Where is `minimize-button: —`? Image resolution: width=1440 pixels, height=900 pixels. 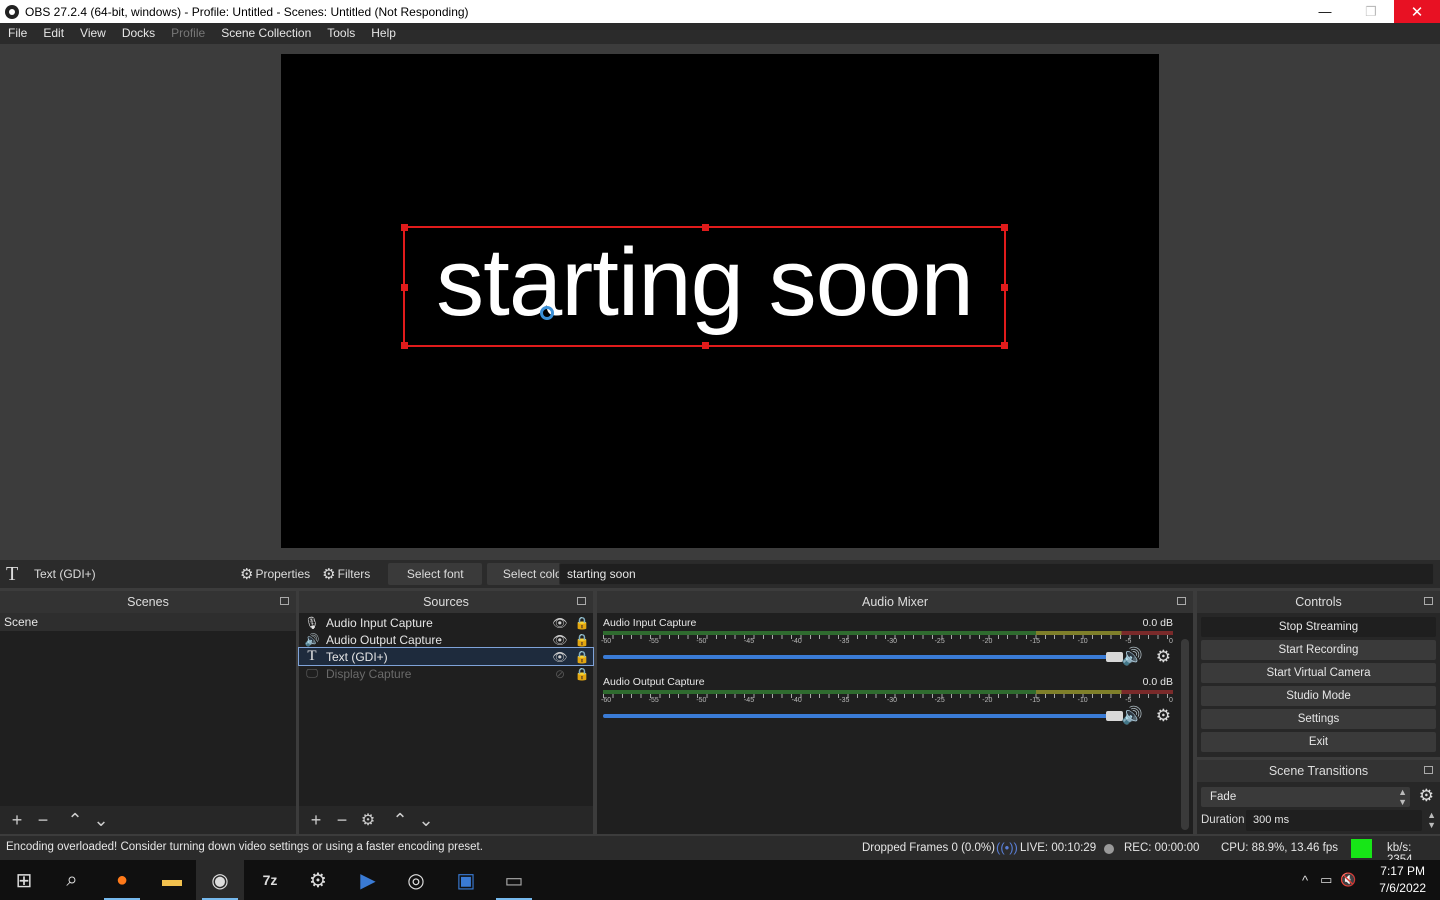 minimize-button: — is located at coordinates (1325, 11).